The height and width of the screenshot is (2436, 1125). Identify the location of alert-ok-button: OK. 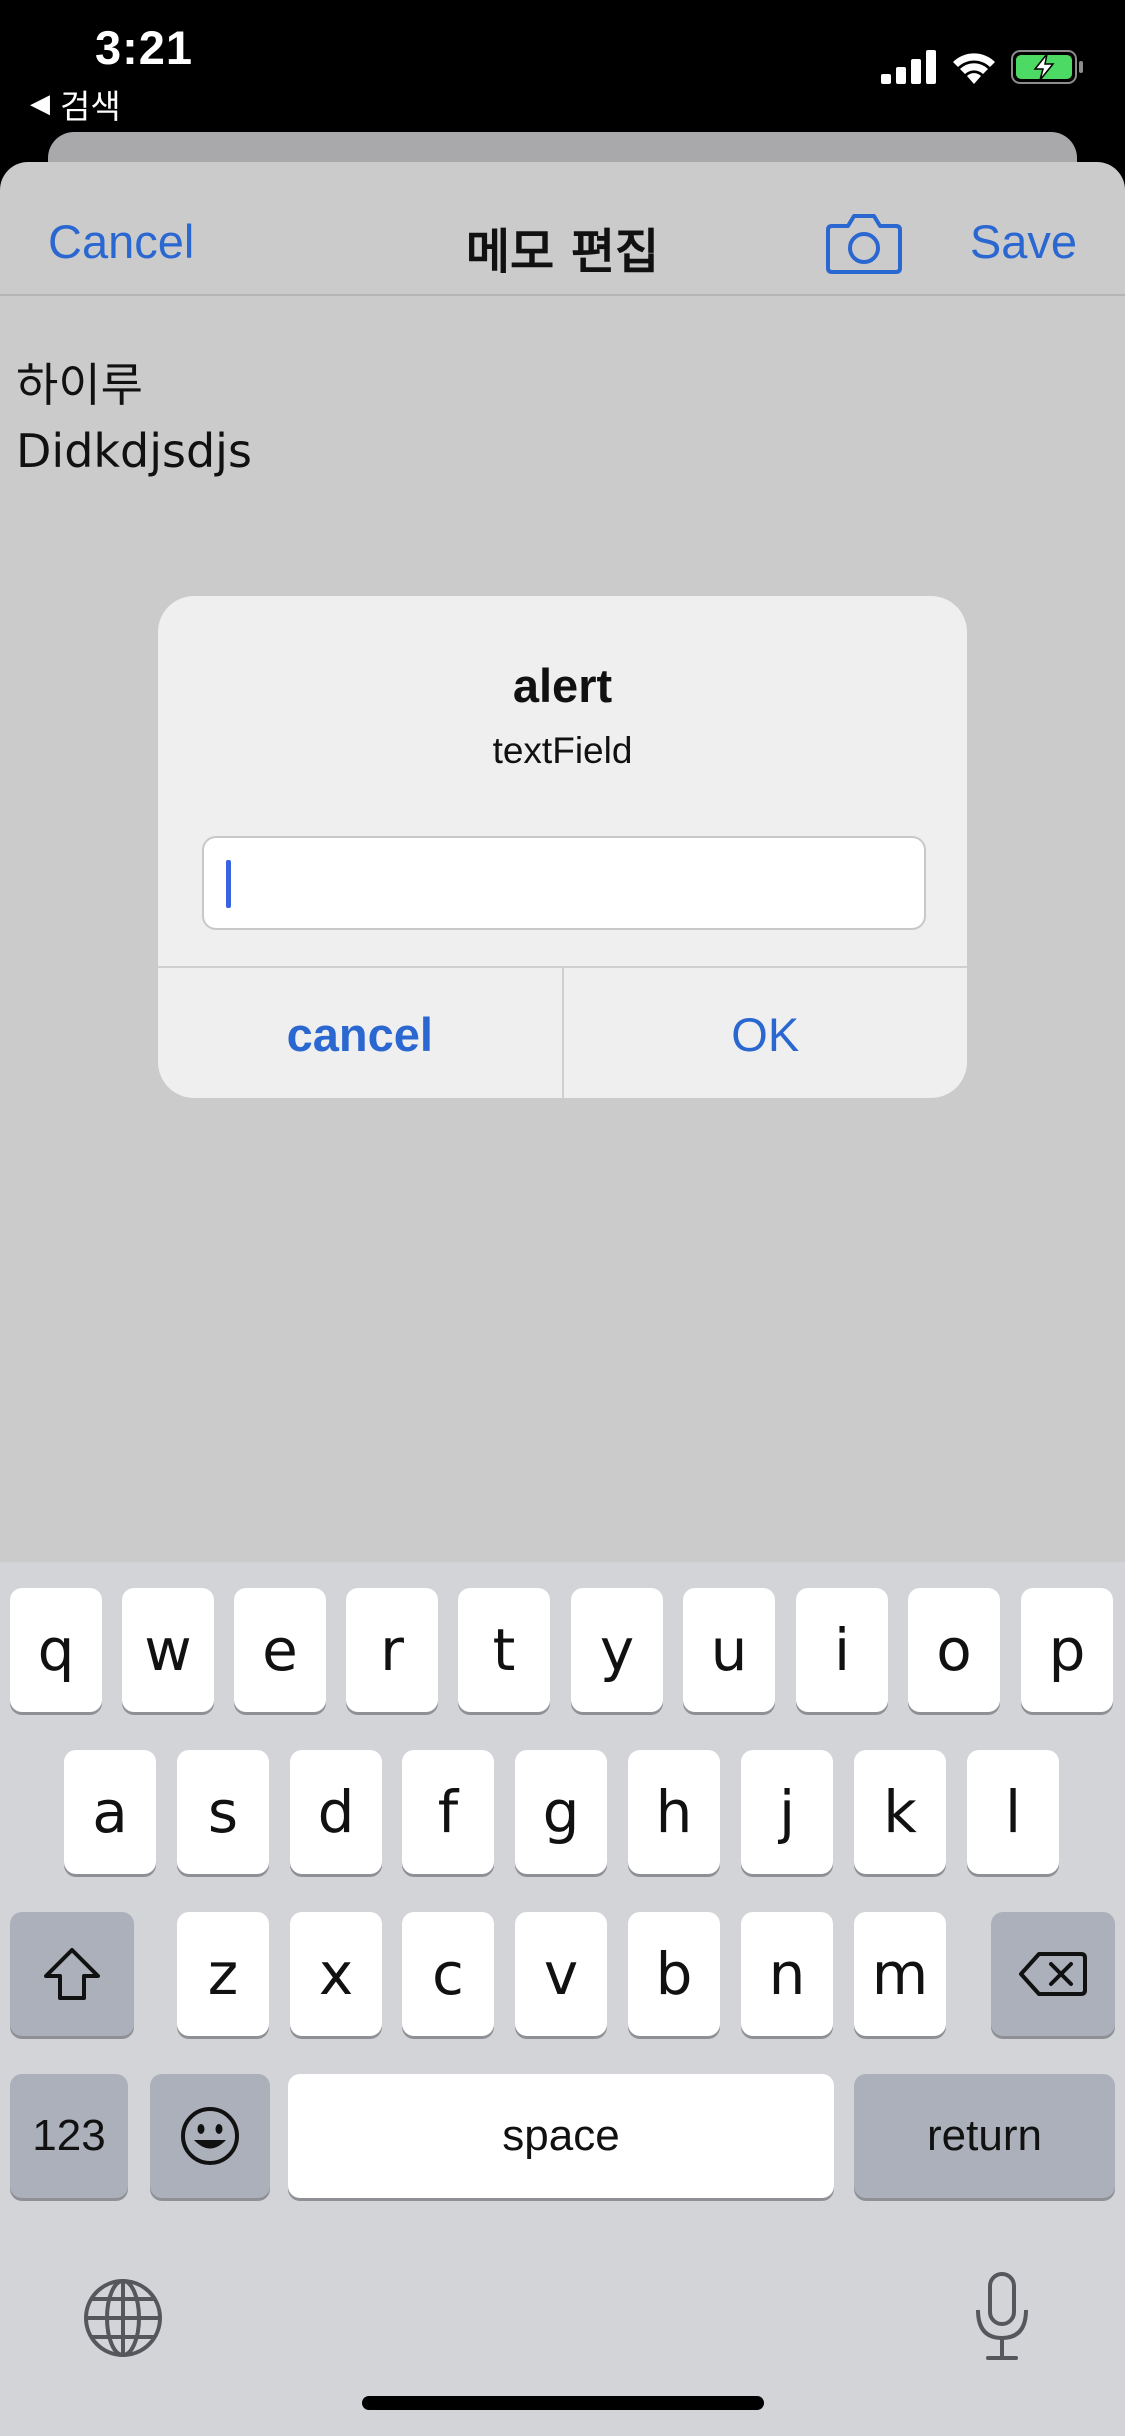
(766, 1033).